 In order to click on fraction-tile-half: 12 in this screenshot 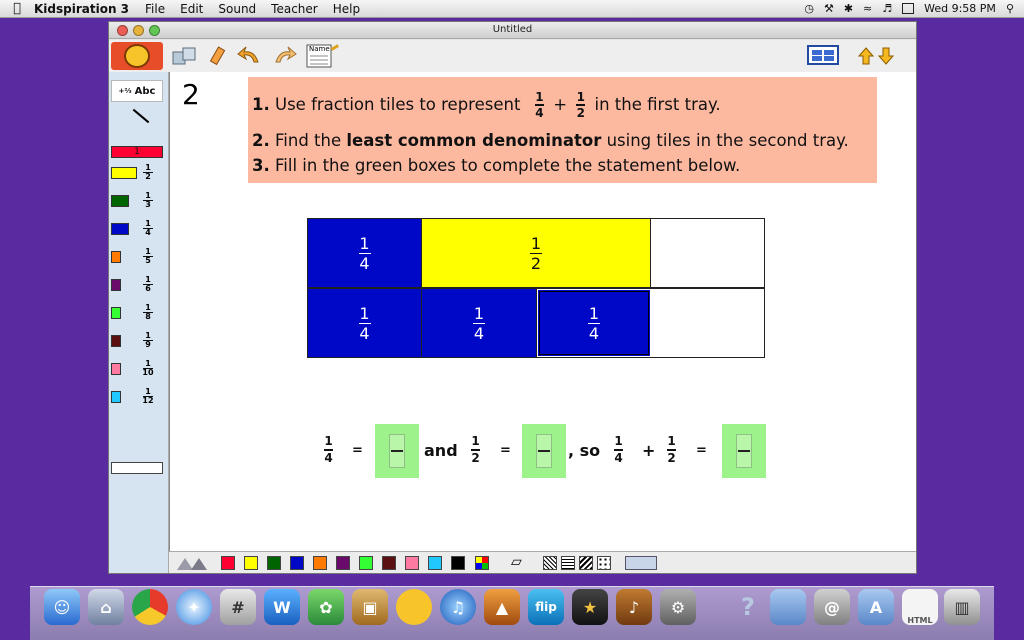, I will do `click(536, 253)`.